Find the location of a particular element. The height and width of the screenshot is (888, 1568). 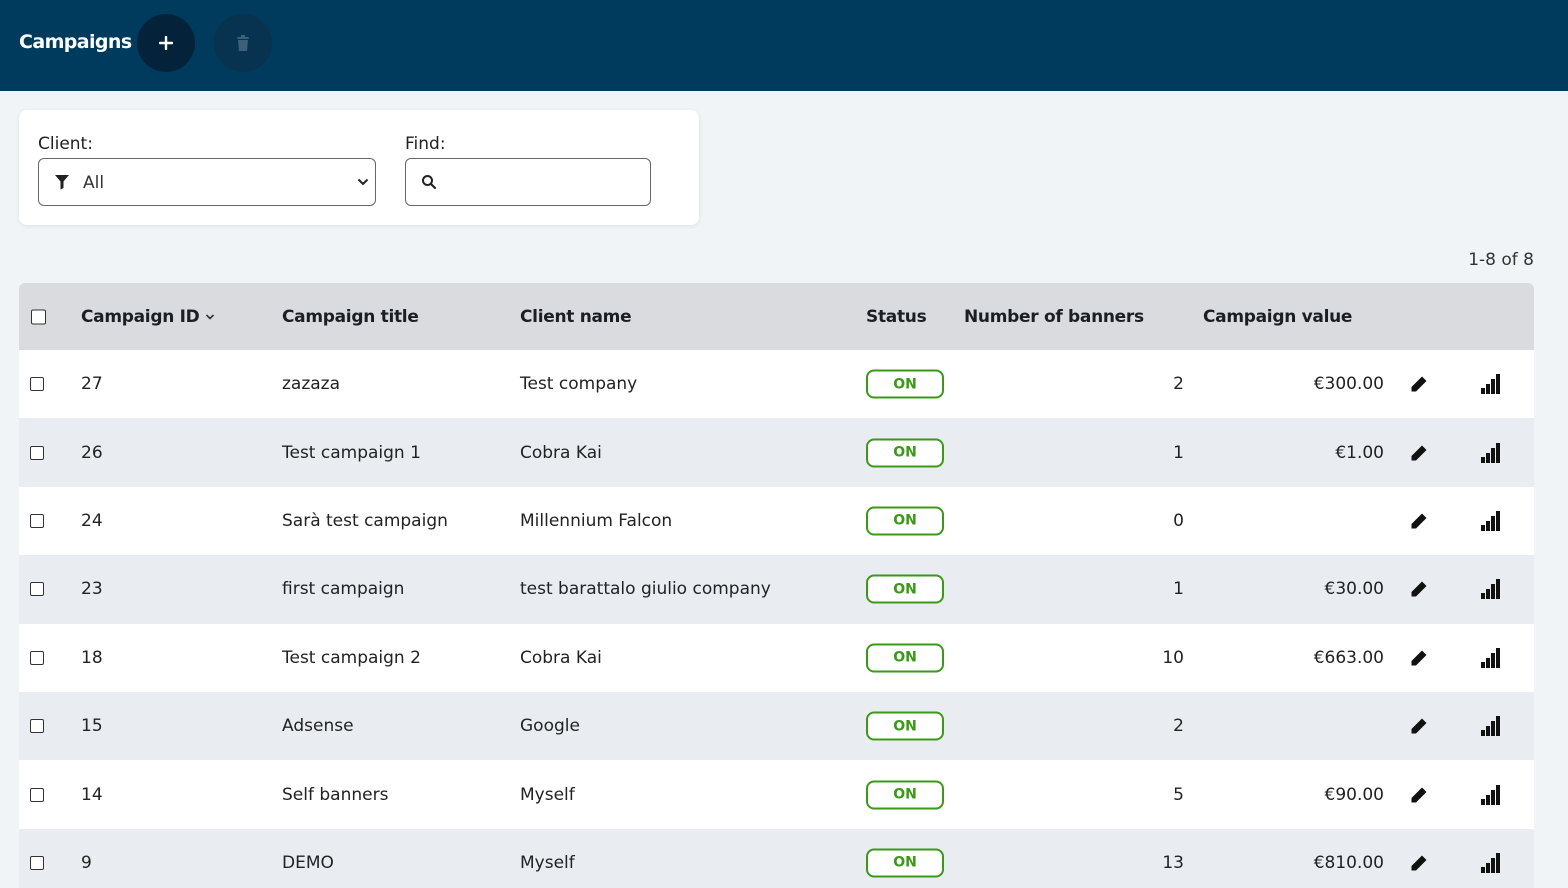

campaign-id: 23 is located at coordinates (92, 589).